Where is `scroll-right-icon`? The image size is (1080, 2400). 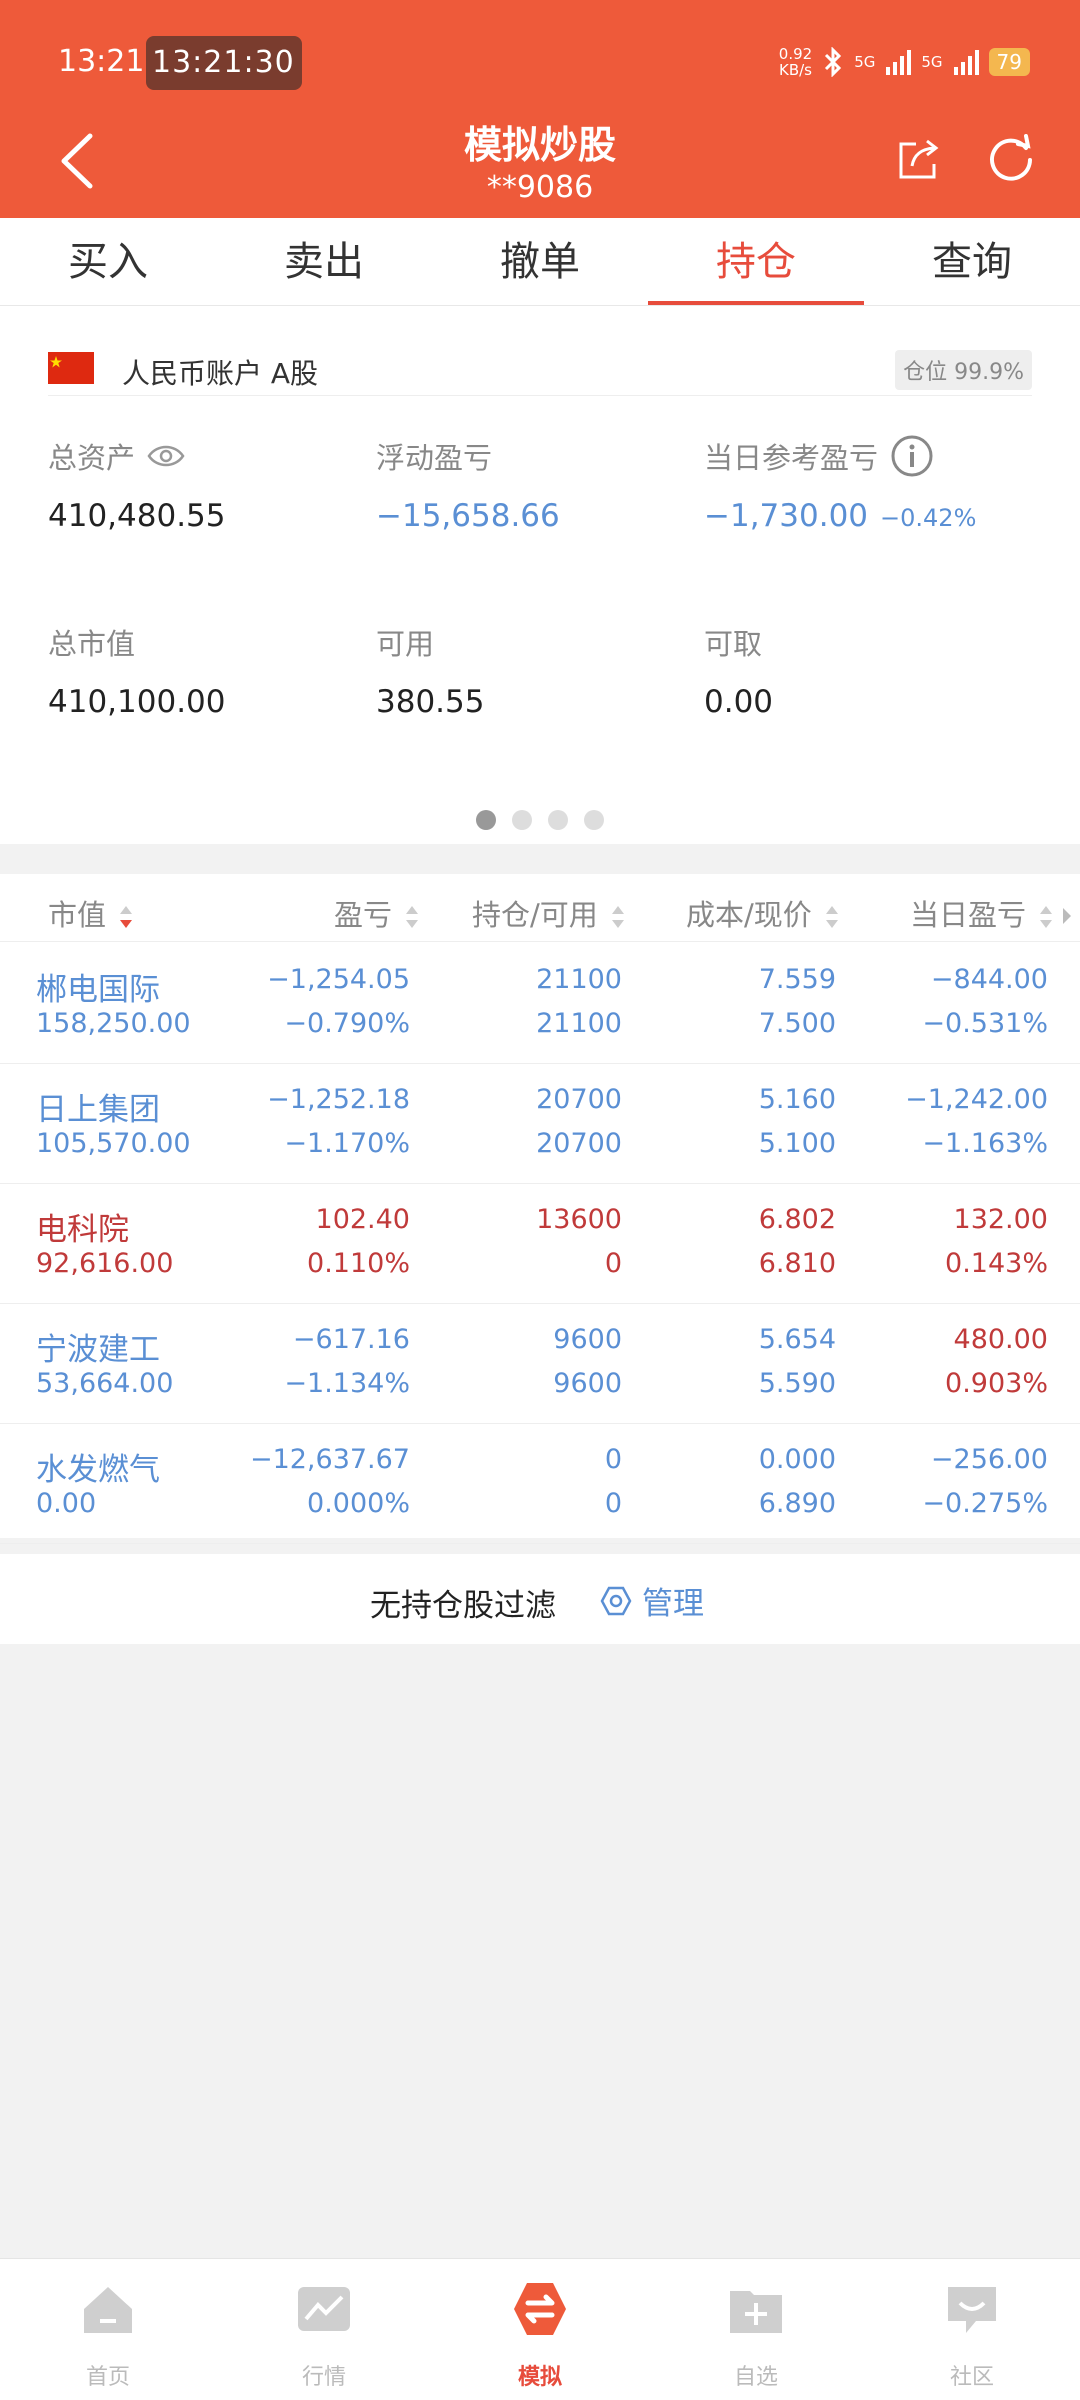 scroll-right-icon is located at coordinates (1067, 916).